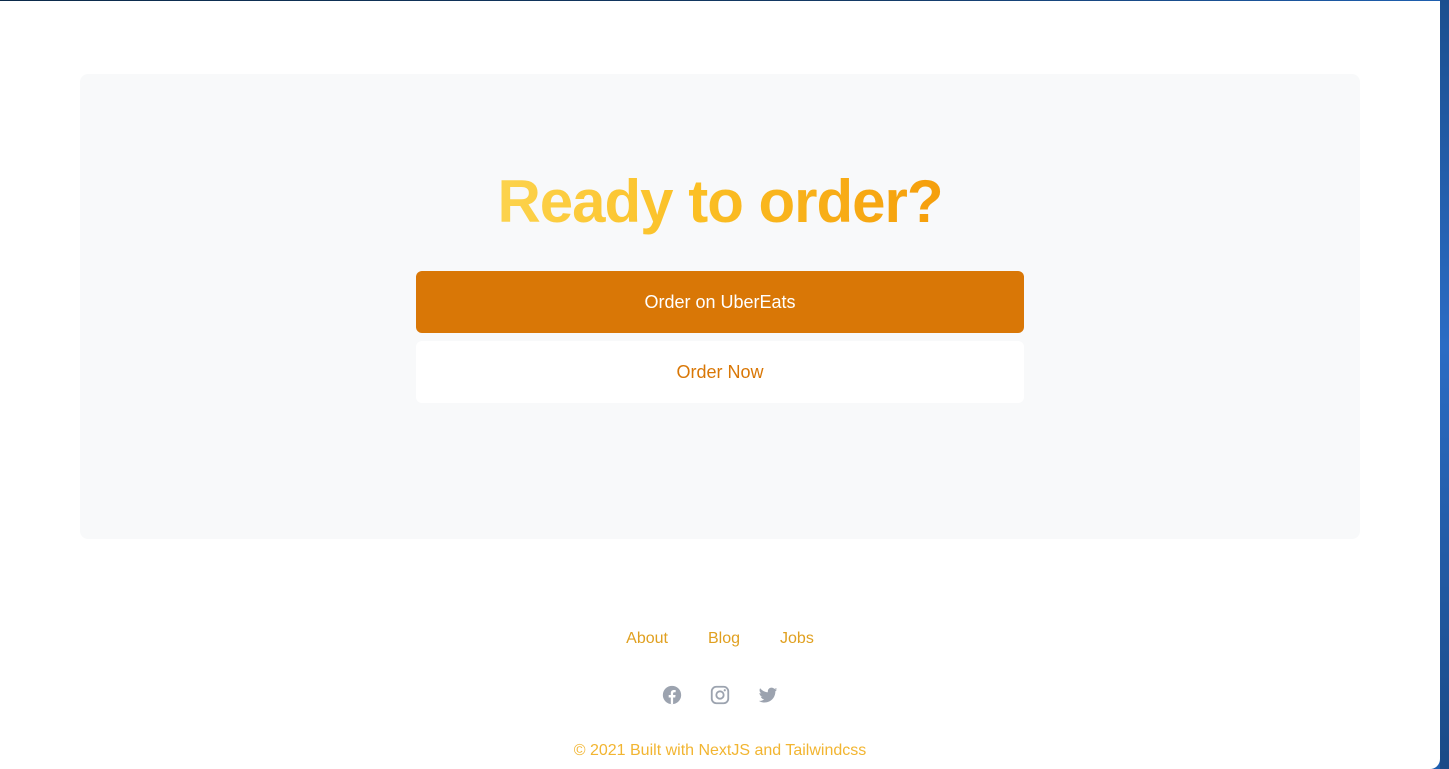 The width and height of the screenshot is (1449, 769). I want to click on desktop-background-edge, so click(1444, 384).